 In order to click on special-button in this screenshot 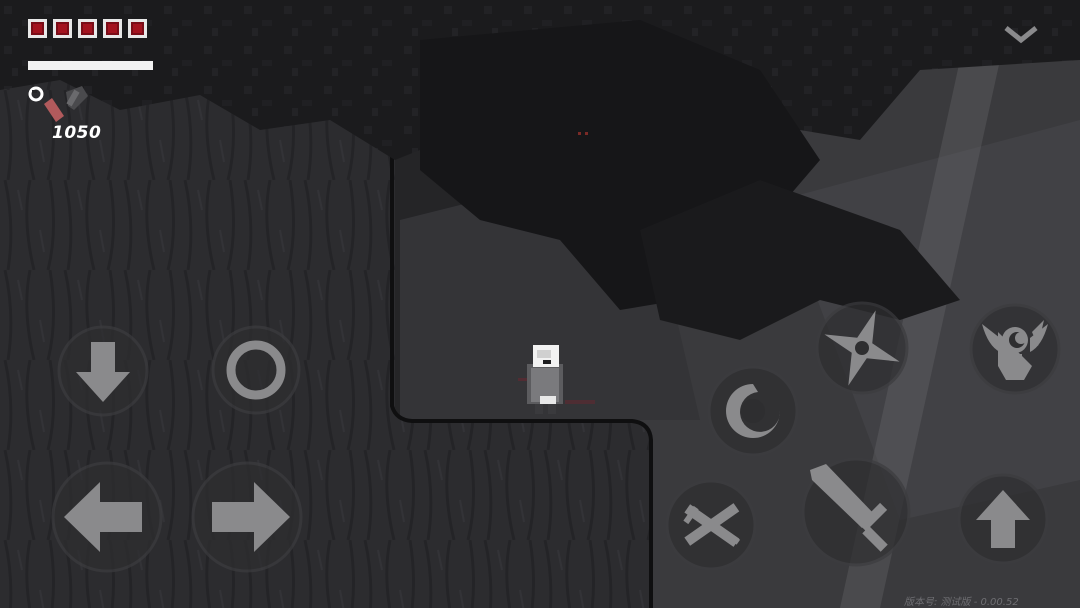, I will do `click(1015, 349)`.